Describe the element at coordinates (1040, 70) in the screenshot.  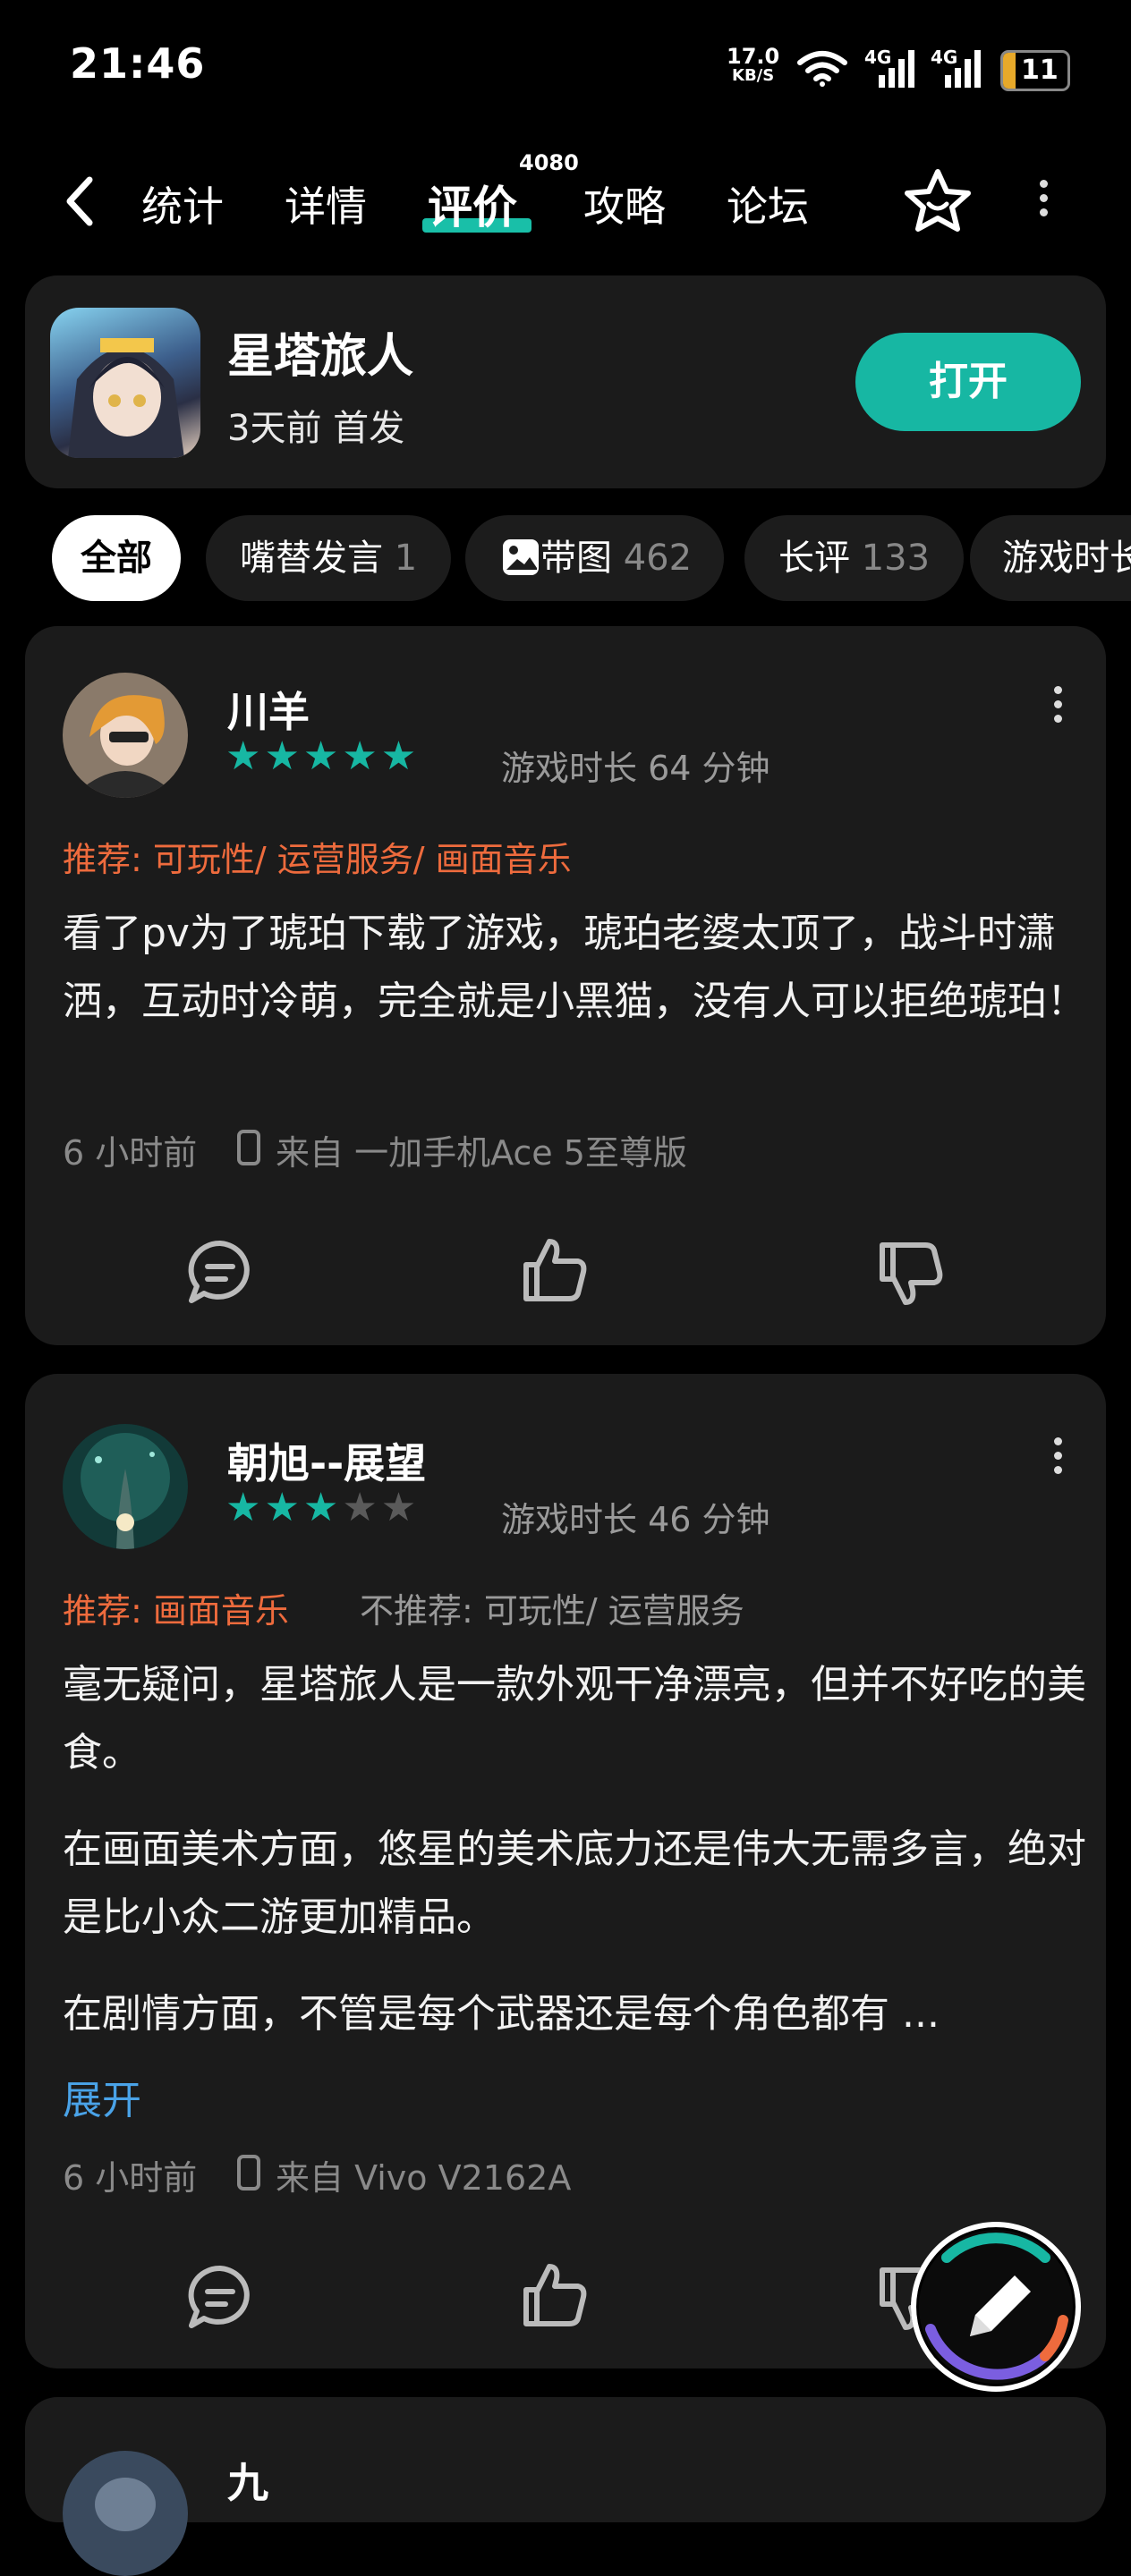
I see `battery-level: 11` at that location.